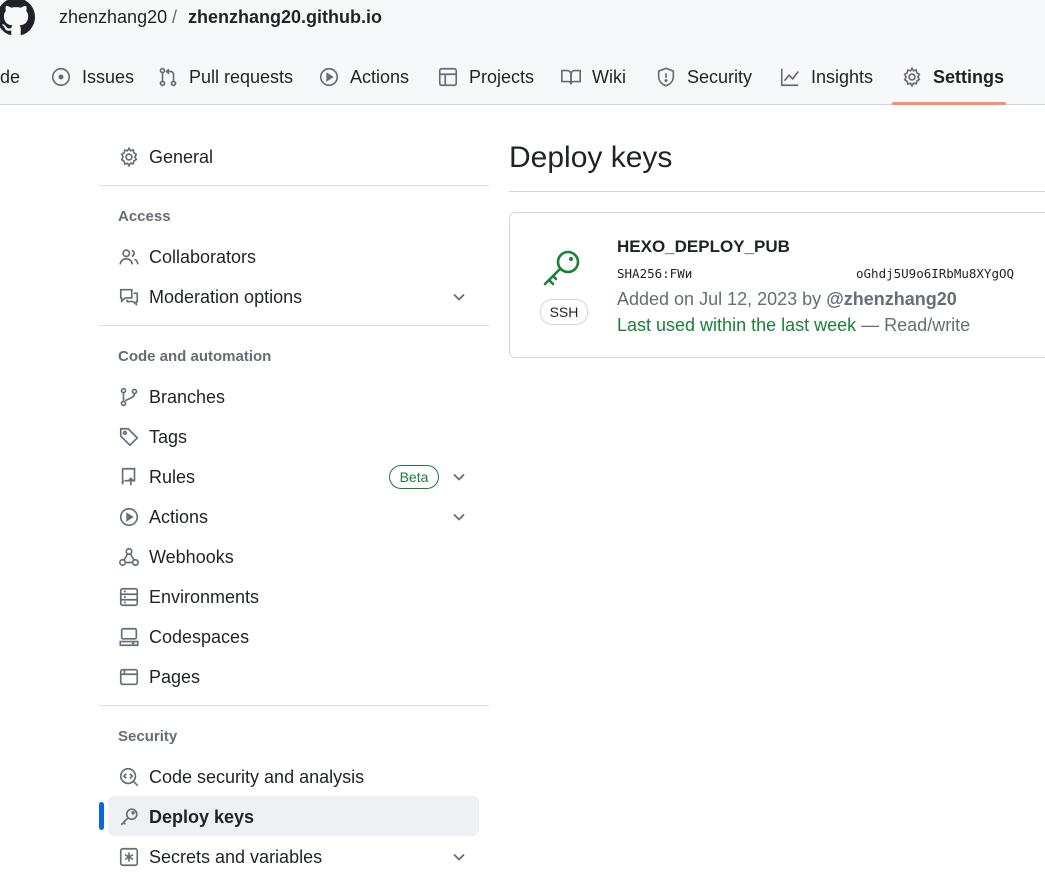  I want to click on tab-projects-label: Projects, so click(502, 76).